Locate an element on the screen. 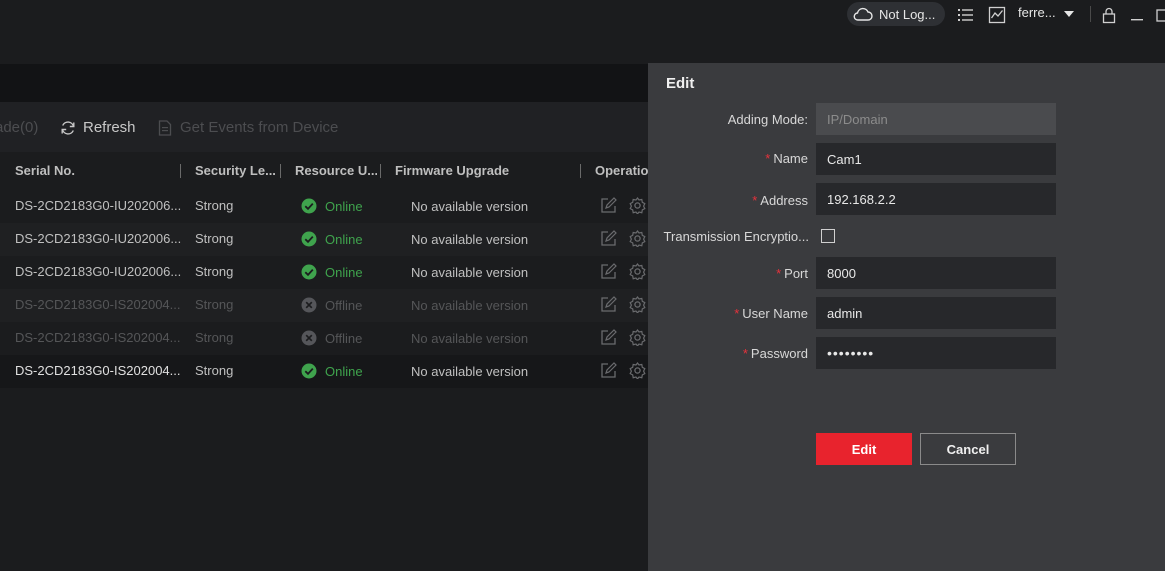 The height and width of the screenshot is (571, 1165). header-band is located at coordinates (324, 83).